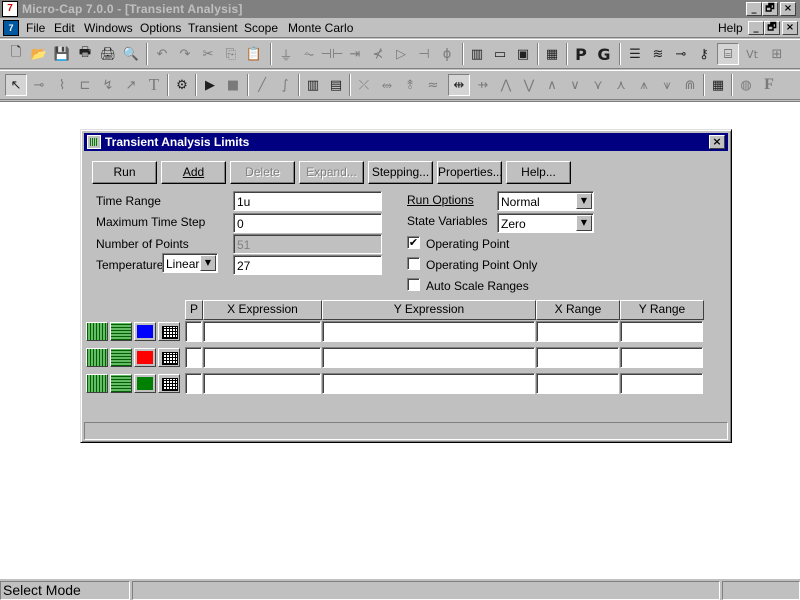  Describe the element at coordinates (62, 54) in the screenshot. I see `save-icon: 💾` at that location.